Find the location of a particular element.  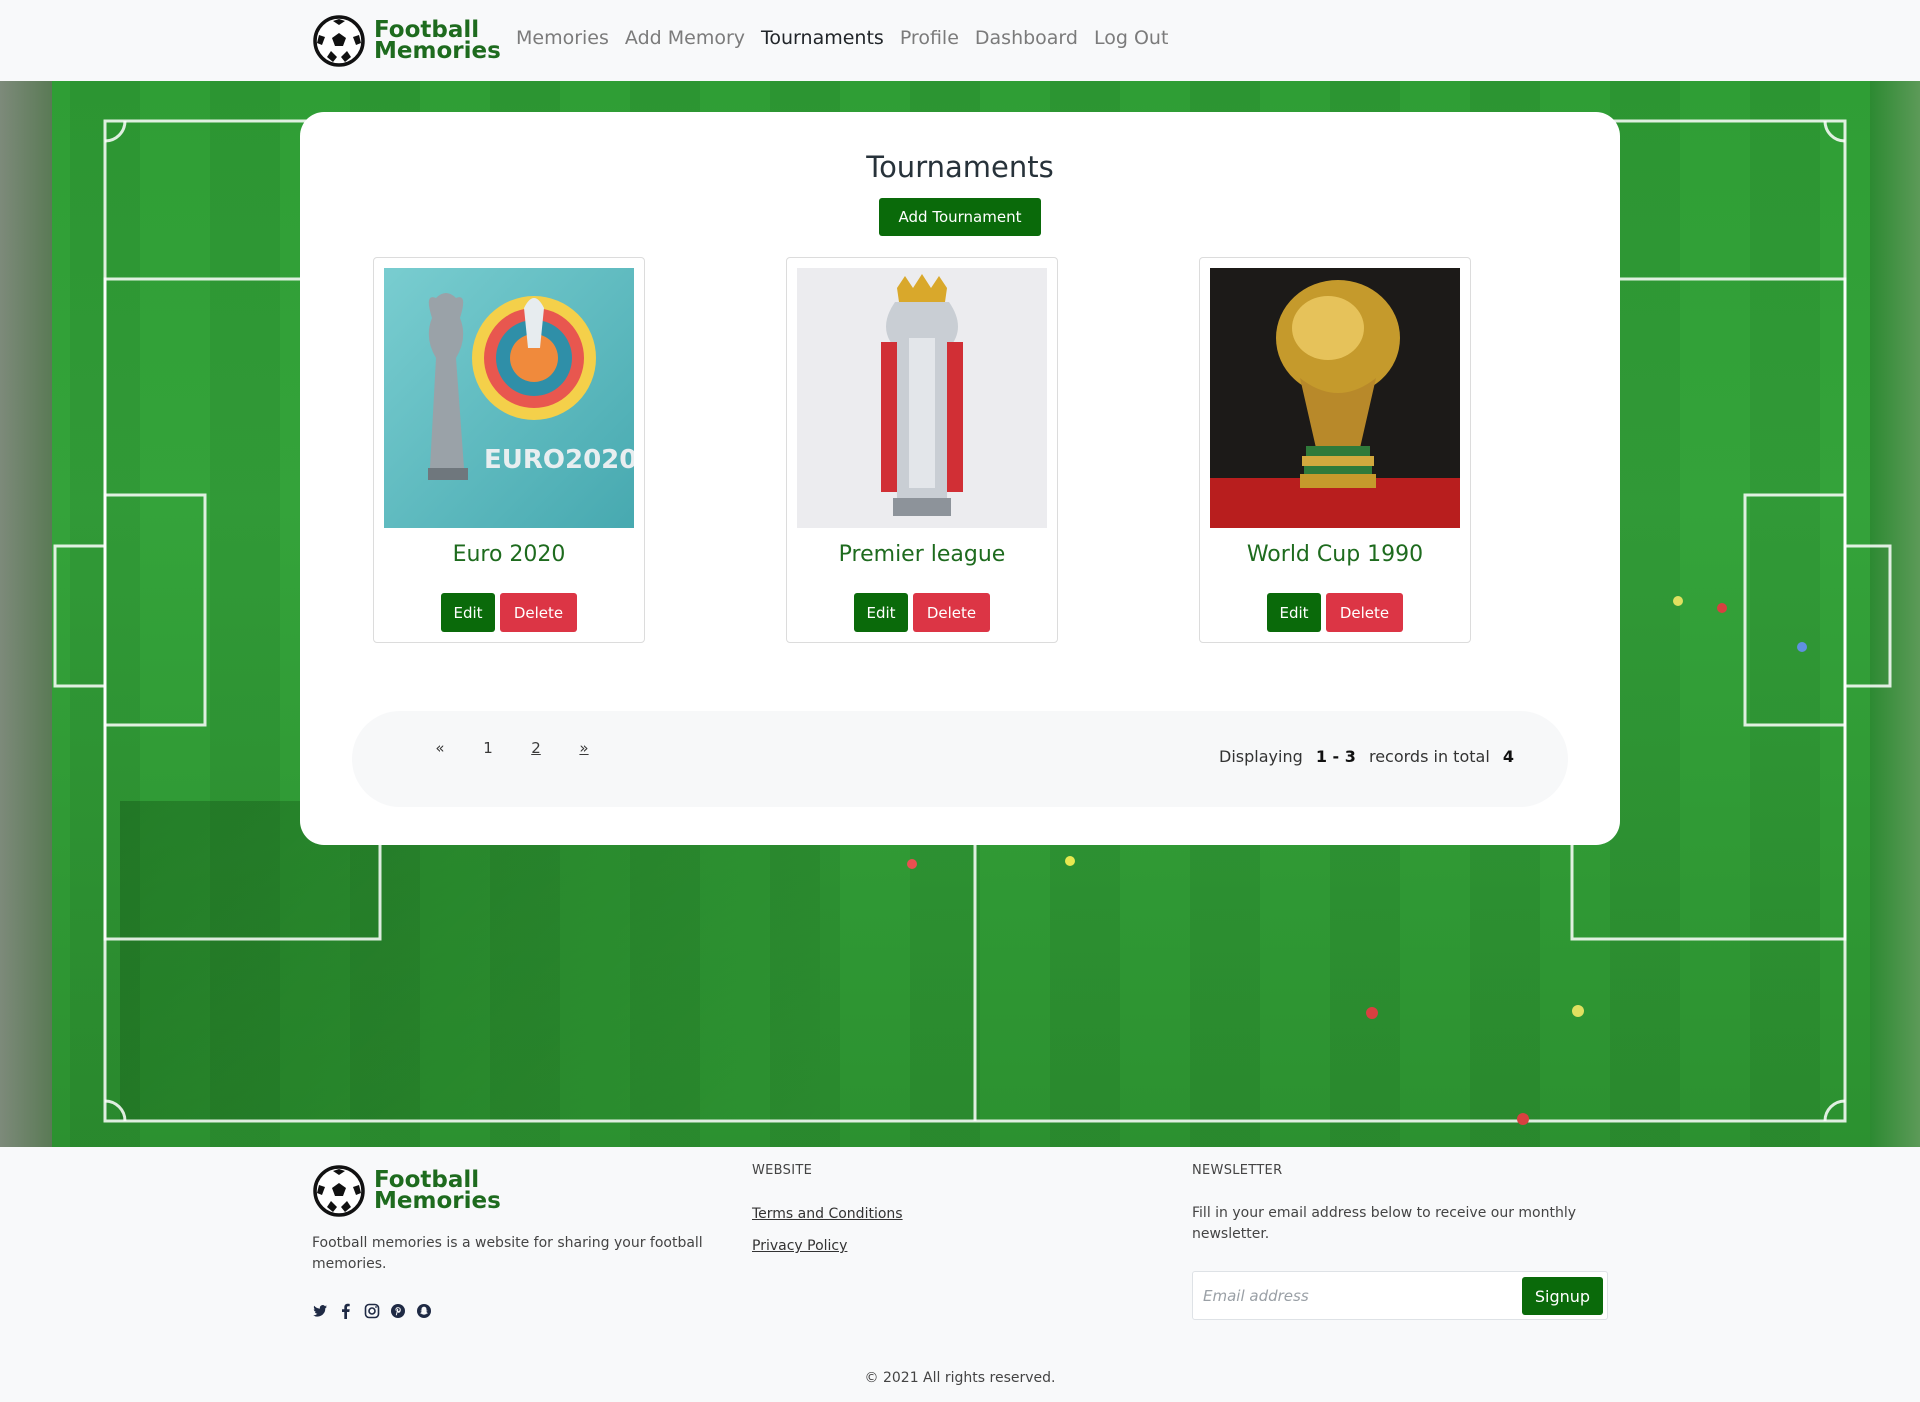

newsletter-form: Signup is located at coordinates (1400, 1295).